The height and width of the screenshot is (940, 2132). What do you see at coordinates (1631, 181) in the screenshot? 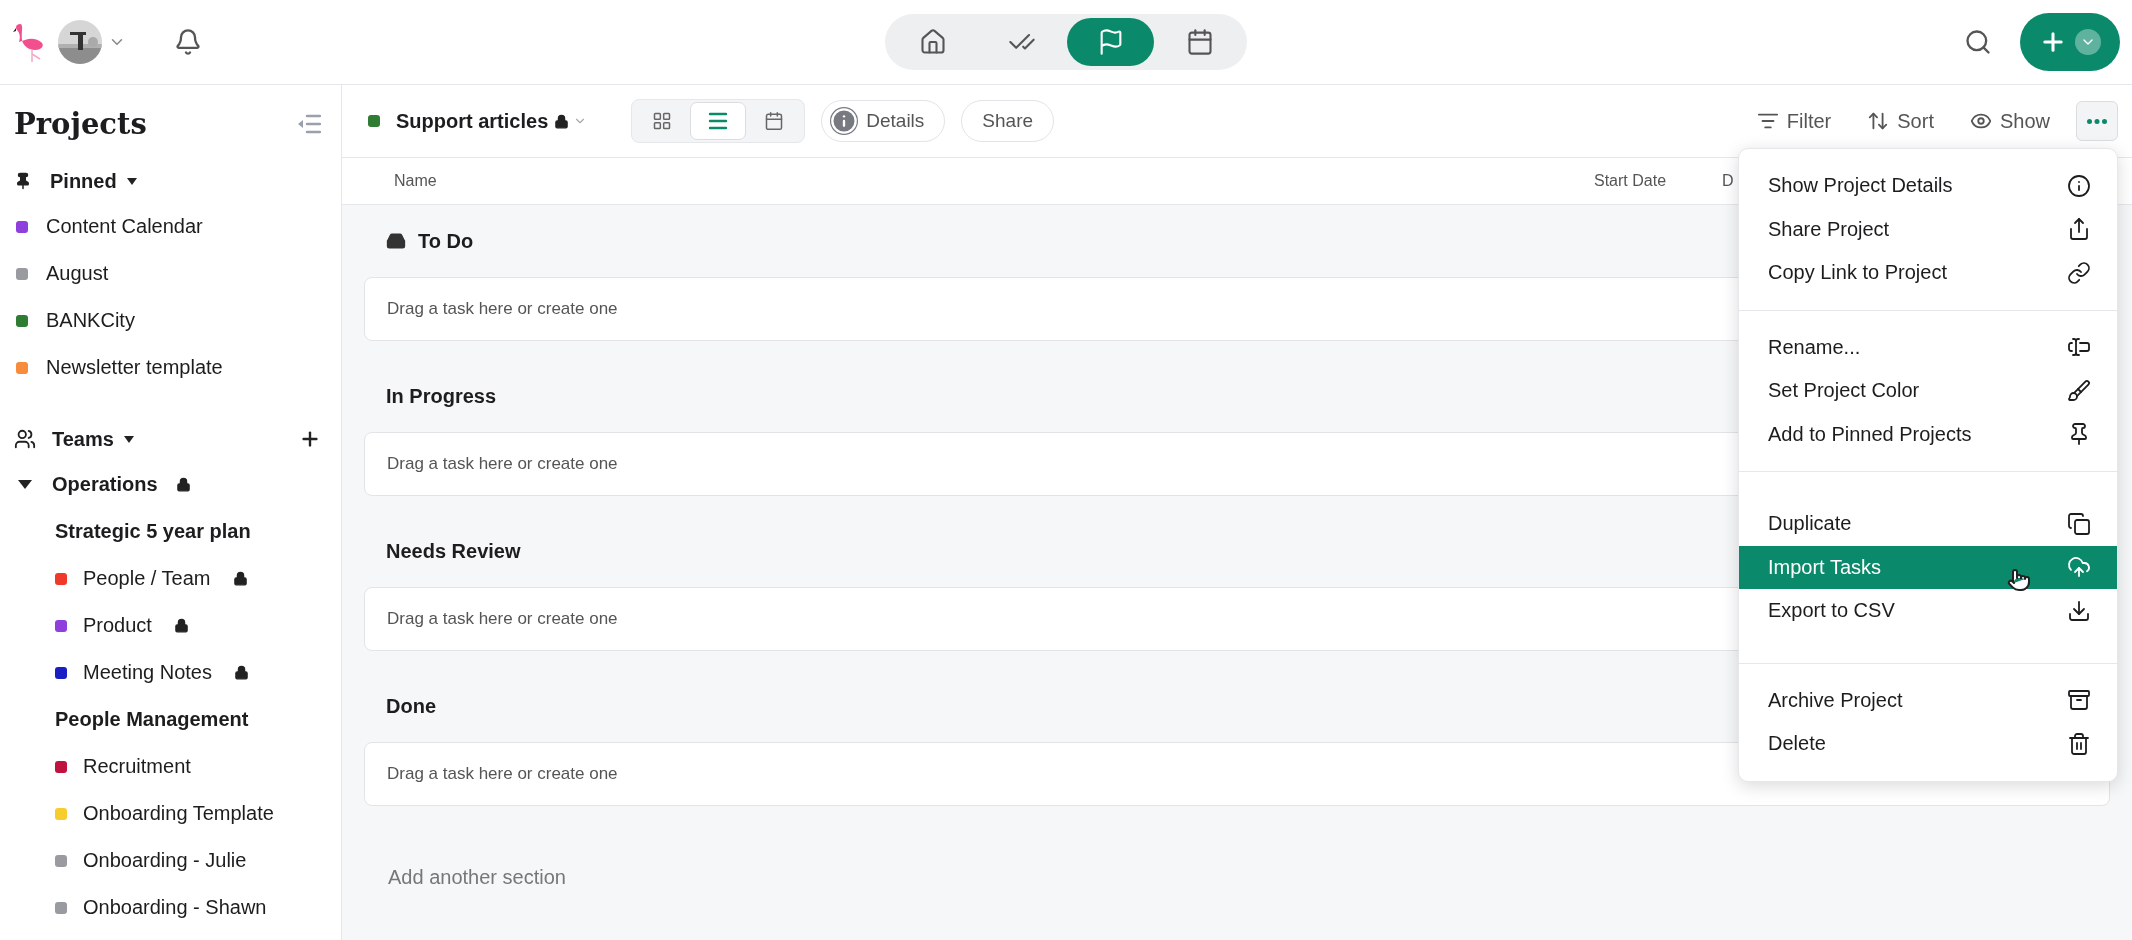
I see `column-header: Start Date` at bounding box center [1631, 181].